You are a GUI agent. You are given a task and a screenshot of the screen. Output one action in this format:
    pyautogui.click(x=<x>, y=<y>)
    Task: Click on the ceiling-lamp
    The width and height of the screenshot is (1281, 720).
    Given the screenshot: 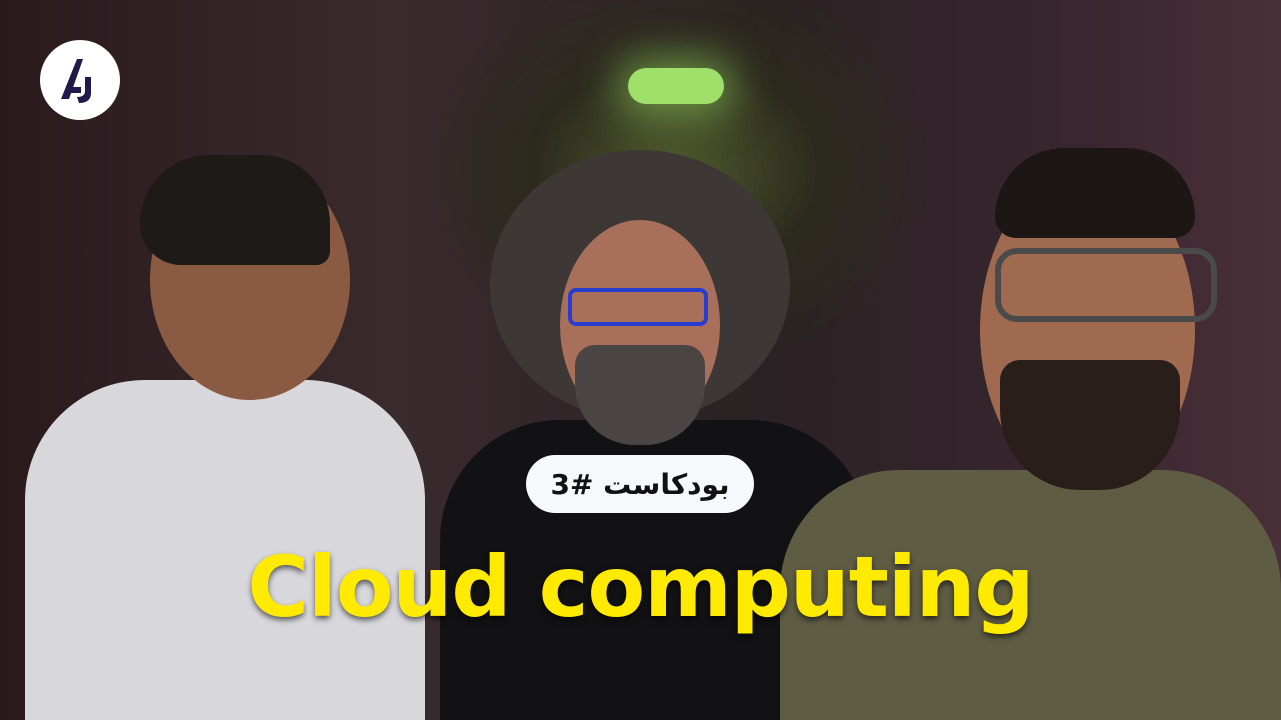 What is the action you would take?
    pyautogui.click(x=676, y=86)
    